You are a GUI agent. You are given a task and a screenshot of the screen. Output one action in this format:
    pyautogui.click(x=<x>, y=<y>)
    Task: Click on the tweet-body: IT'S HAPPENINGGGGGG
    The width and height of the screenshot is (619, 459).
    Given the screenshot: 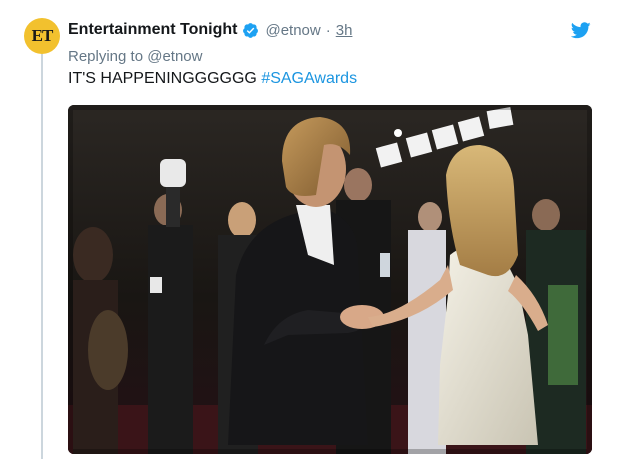 What is the action you would take?
    pyautogui.click(x=162, y=78)
    